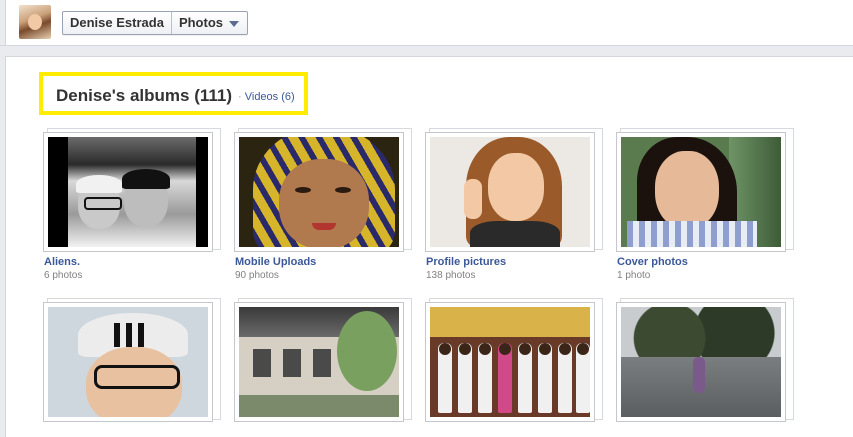 The width and height of the screenshot is (853, 437). Describe the element at coordinates (466, 262) in the screenshot. I see `album-title: Profile pictures` at that location.